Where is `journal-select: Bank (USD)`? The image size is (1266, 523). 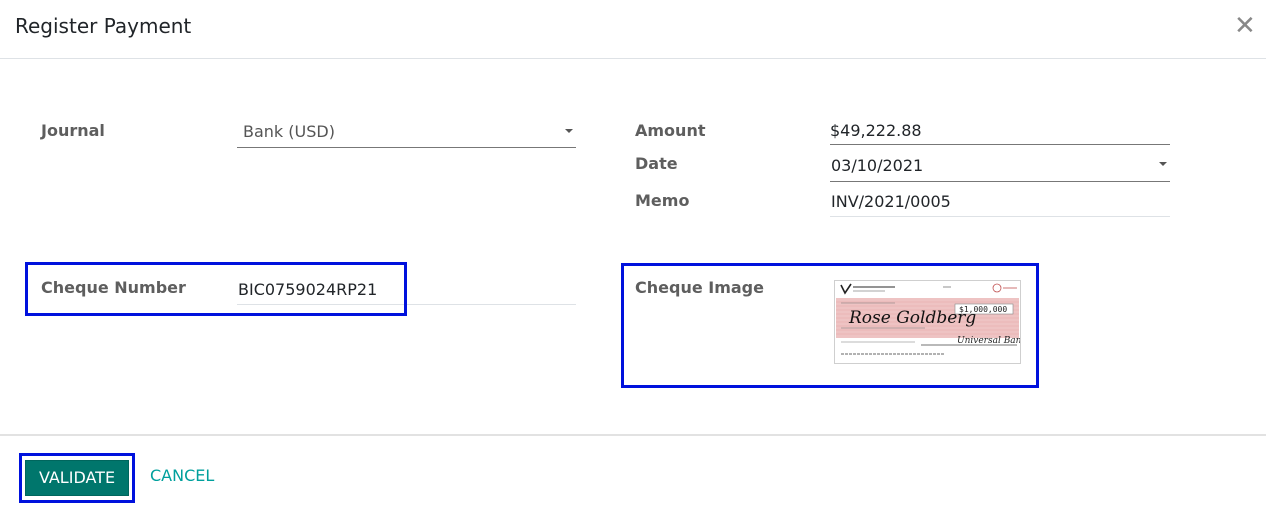
journal-select: Bank (USD) is located at coordinates (406, 133).